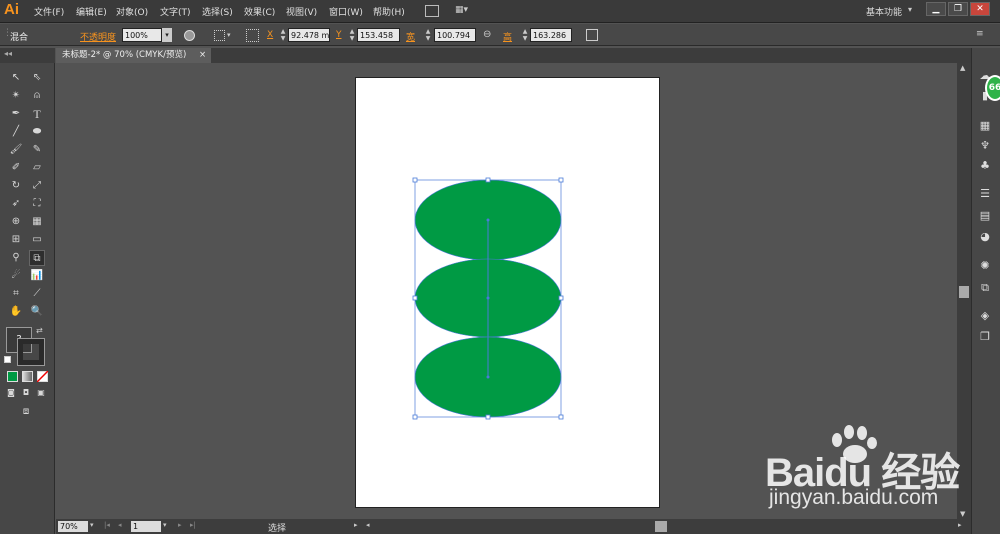 This screenshot has height=534, width=1000. I want to click on swatches-icon: ▦, so click(985, 126).